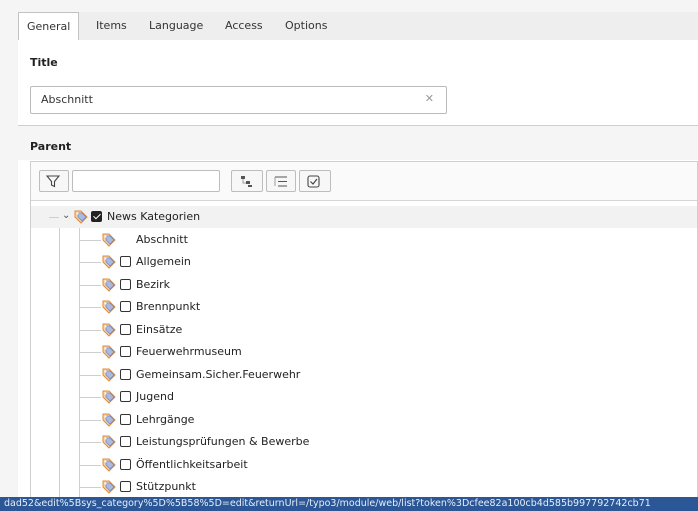 This screenshot has height=511, width=698. Describe the element at coordinates (155, 396) in the screenshot. I see `tree-item-label: Jugend` at that location.